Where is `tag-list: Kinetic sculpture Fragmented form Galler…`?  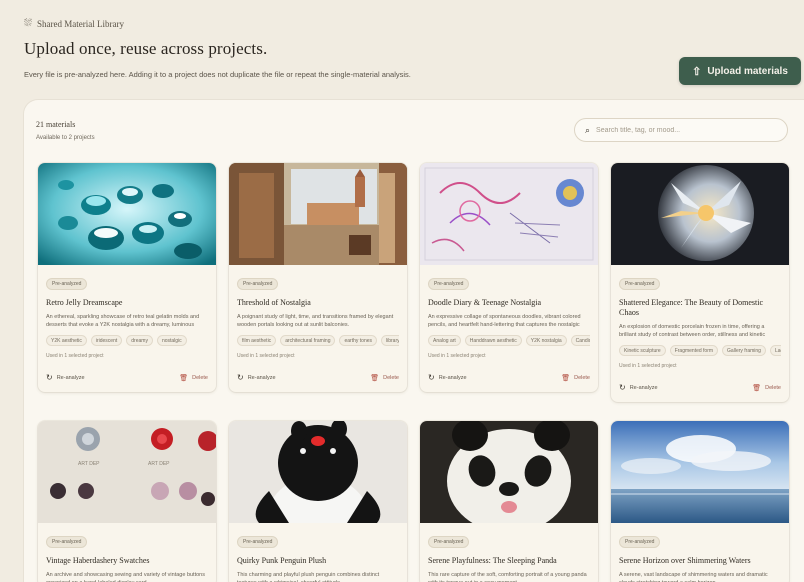
tag-list: Kinetic sculpture Fragmented form Galler… is located at coordinates (700, 350).